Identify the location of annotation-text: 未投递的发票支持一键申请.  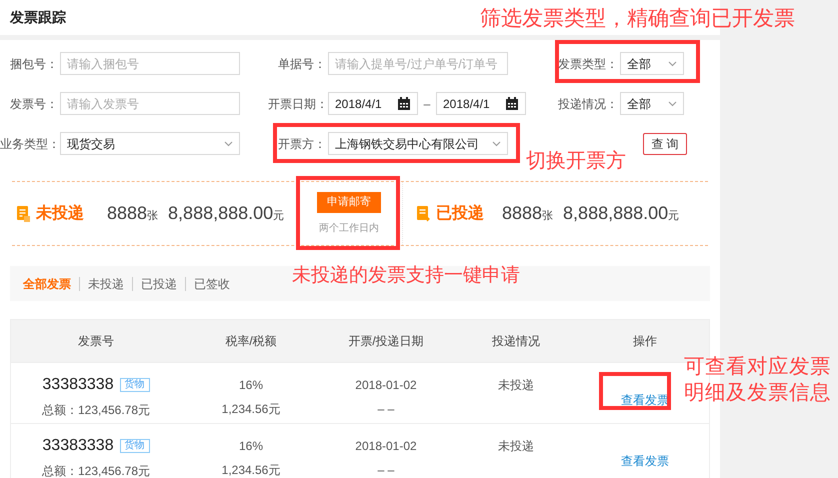
(406, 276).